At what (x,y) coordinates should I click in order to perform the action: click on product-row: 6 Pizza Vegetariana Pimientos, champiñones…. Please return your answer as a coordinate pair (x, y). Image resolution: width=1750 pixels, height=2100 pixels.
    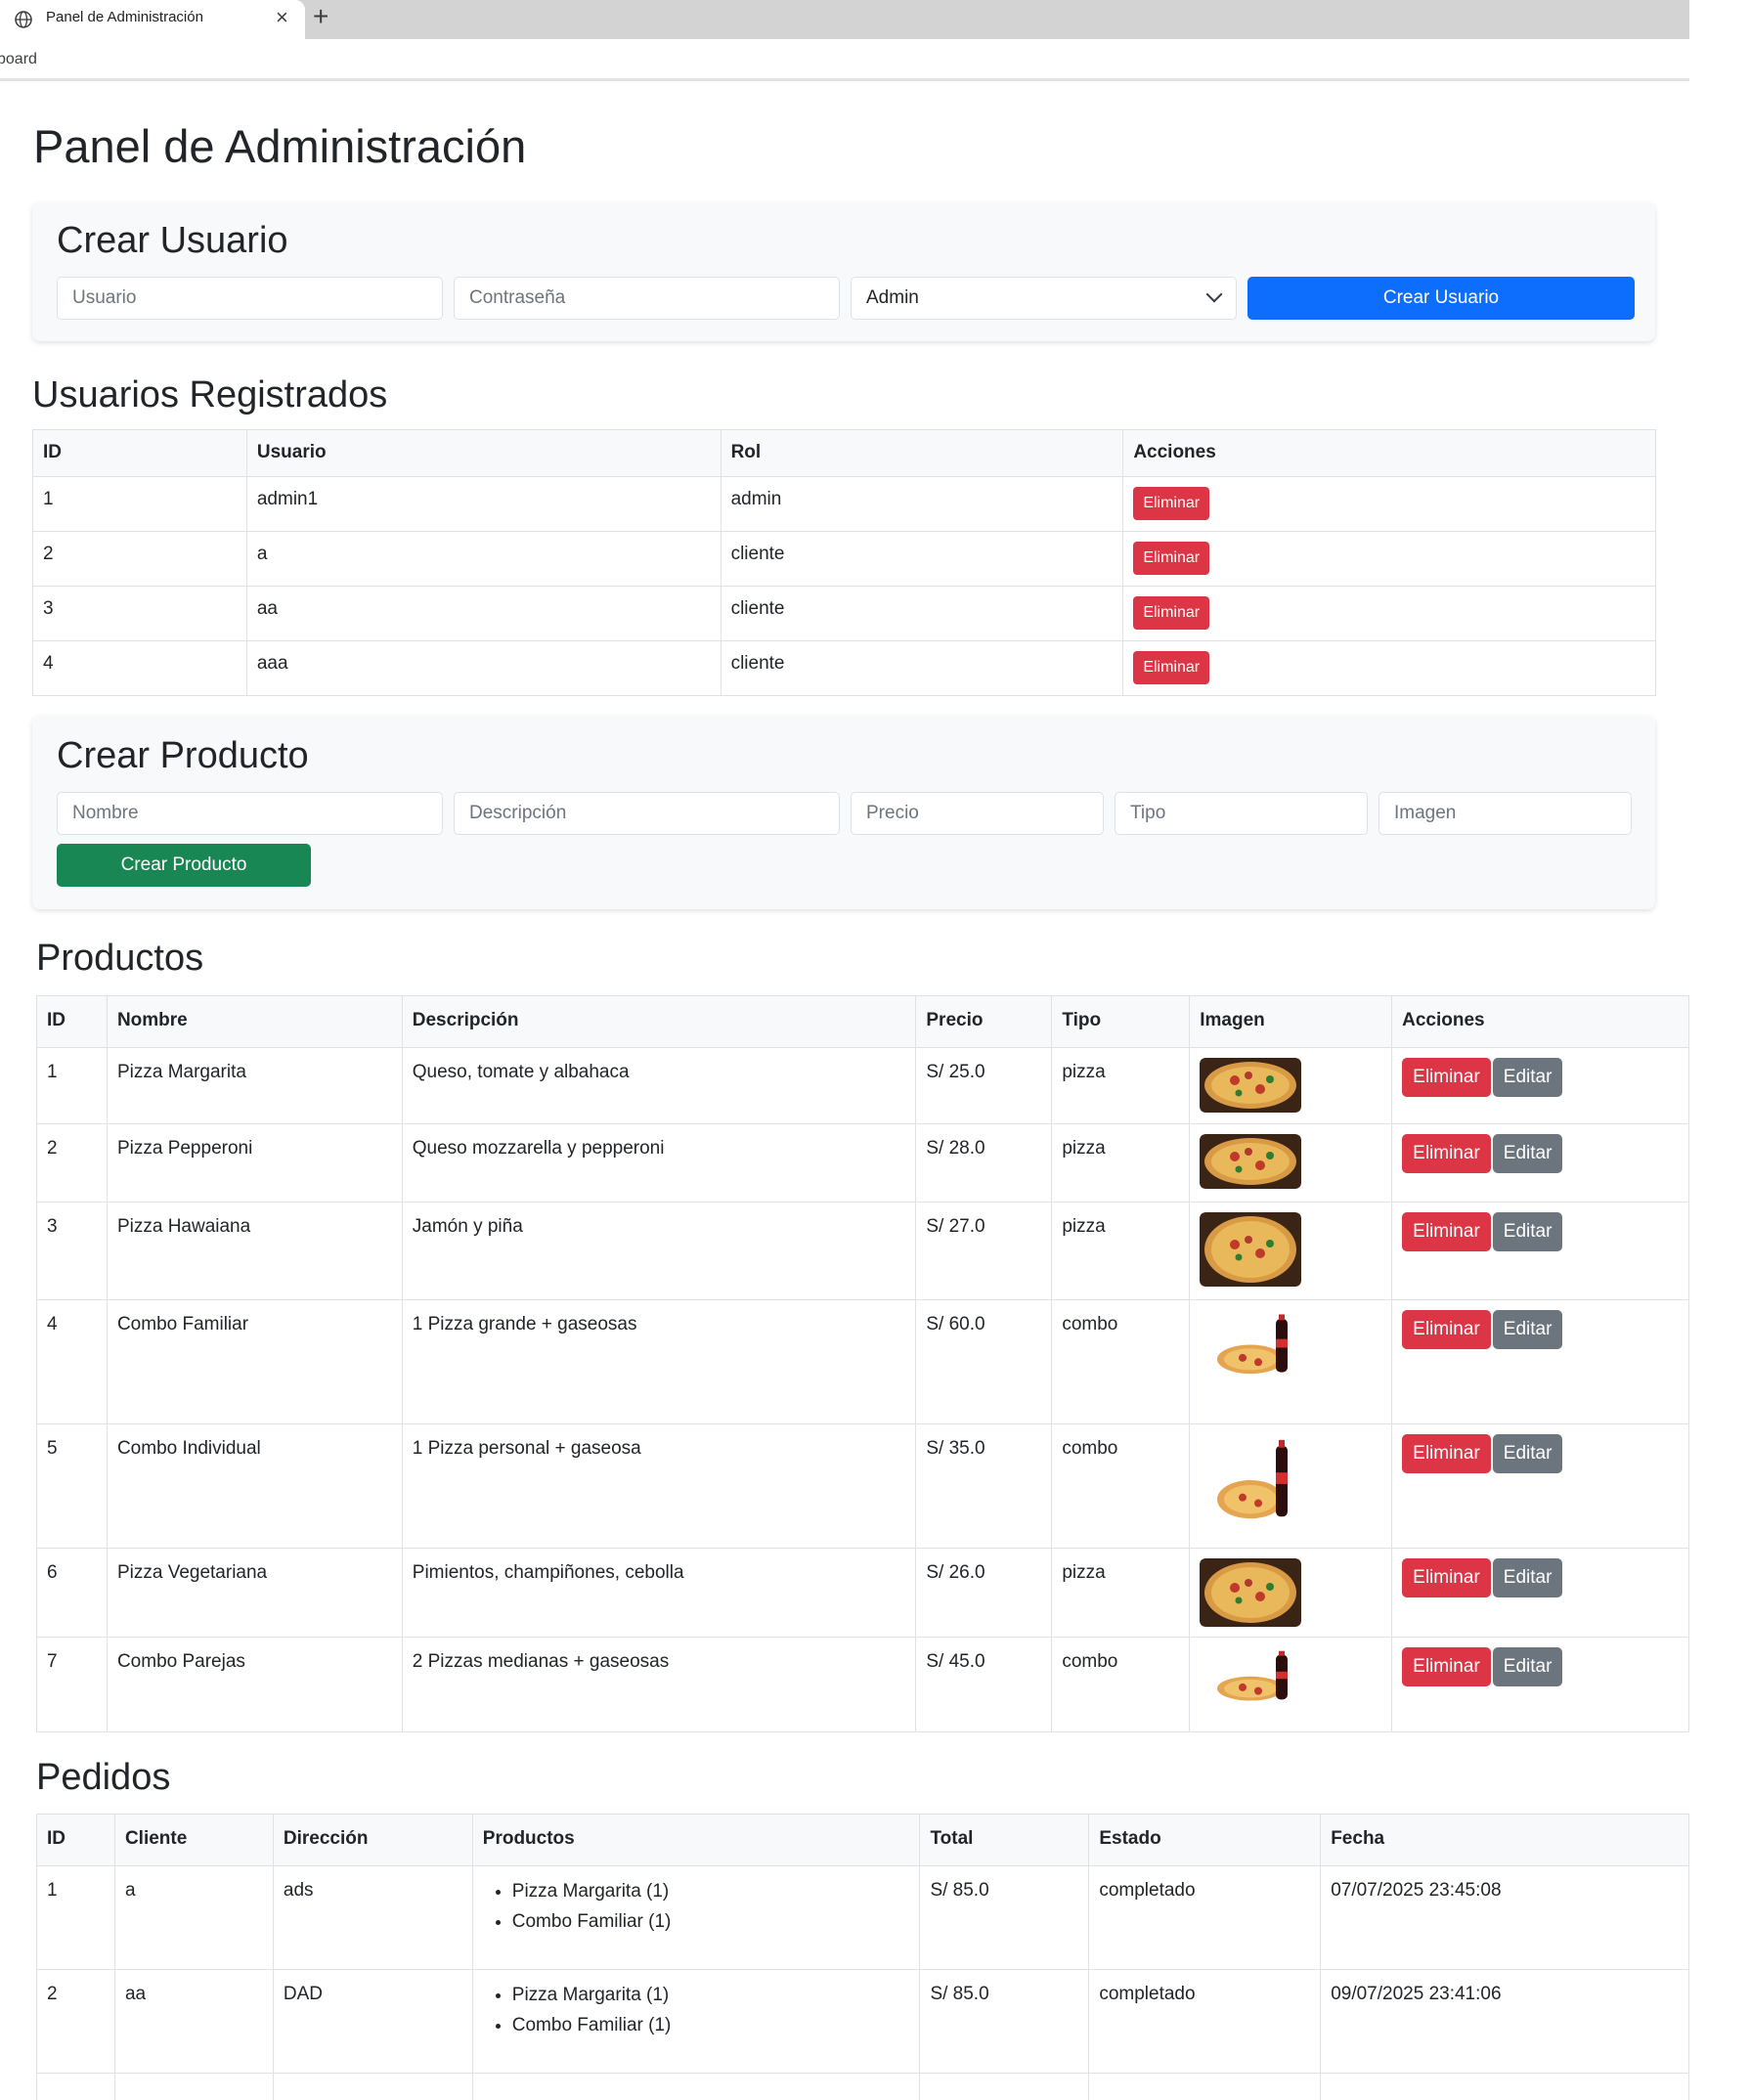
    Looking at the image, I should click on (863, 1593).